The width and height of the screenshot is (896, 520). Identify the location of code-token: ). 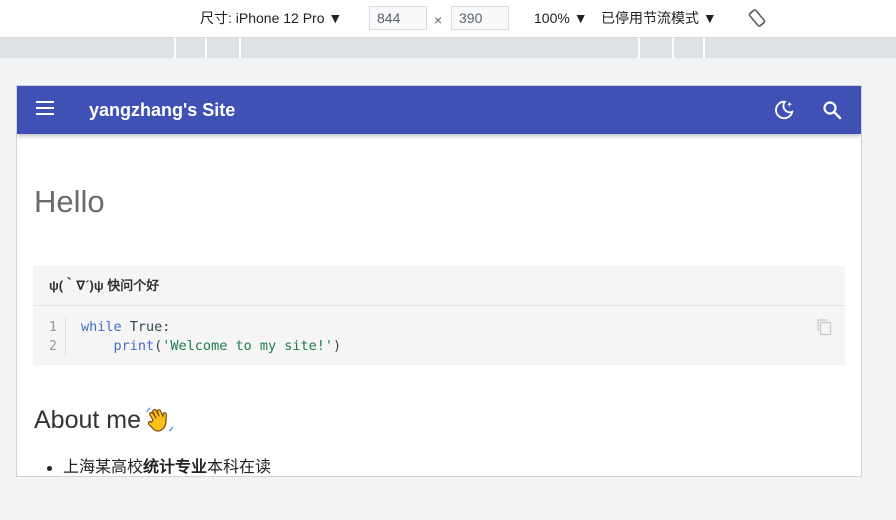
(337, 346).